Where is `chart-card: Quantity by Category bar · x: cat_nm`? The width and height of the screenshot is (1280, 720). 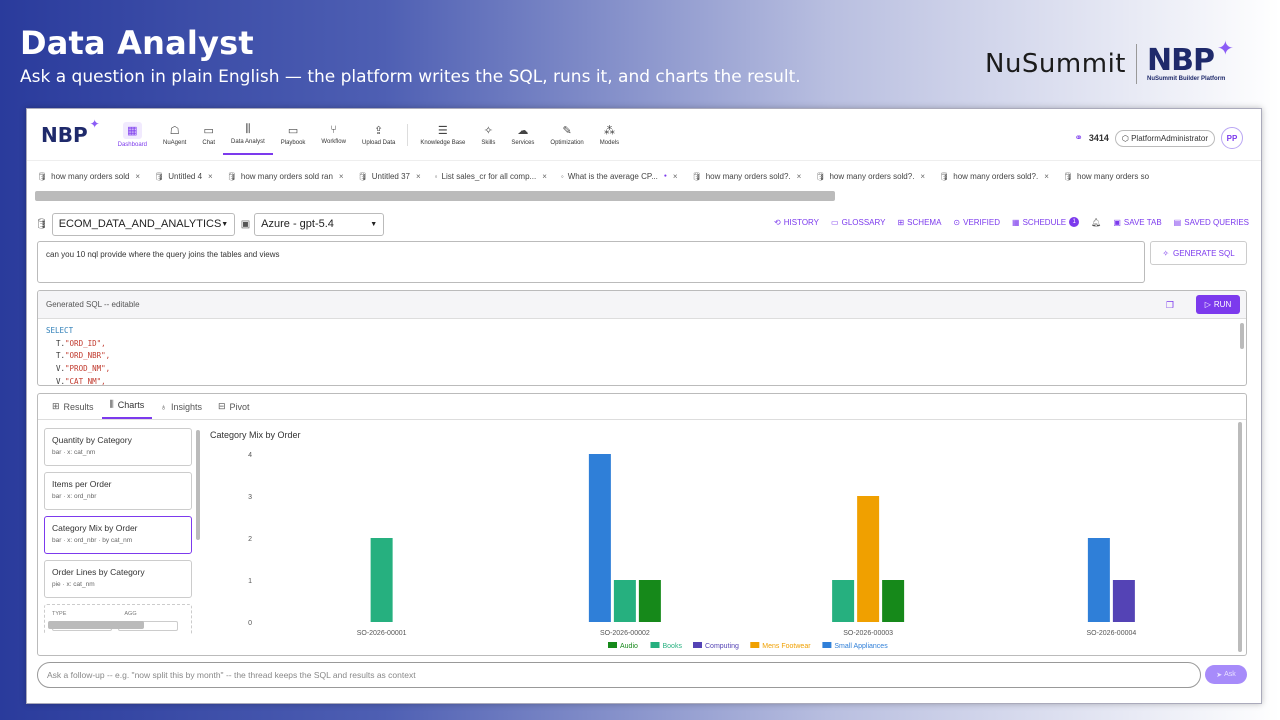 chart-card: Quantity by Category bar · x: cat_nm is located at coordinates (118, 447).